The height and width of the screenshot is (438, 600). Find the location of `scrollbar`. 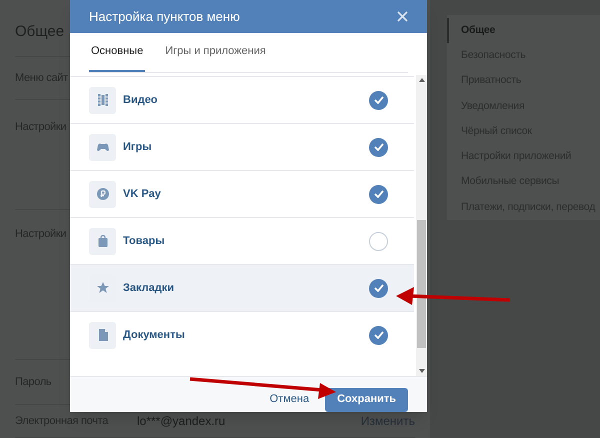

scrollbar is located at coordinates (421, 225).